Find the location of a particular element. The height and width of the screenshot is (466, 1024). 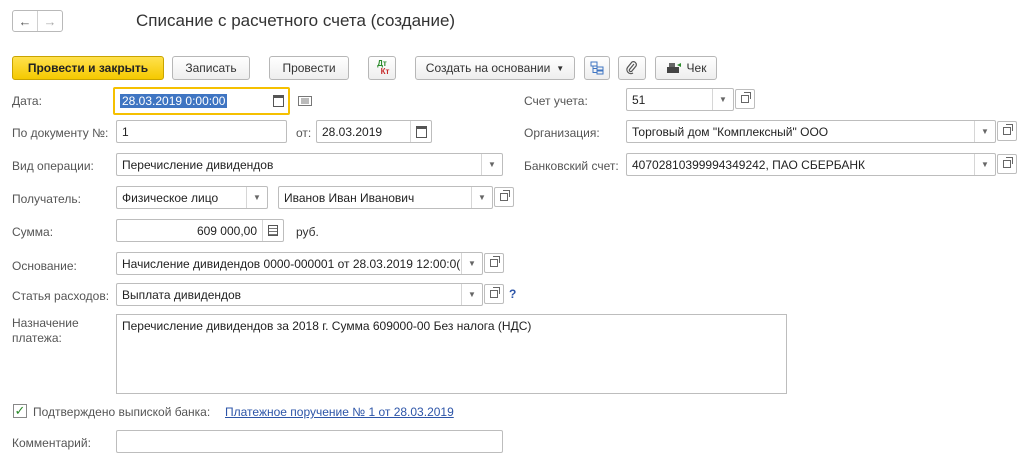

operation-type-value: Перечисление дивидендов is located at coordinates (198, 164).